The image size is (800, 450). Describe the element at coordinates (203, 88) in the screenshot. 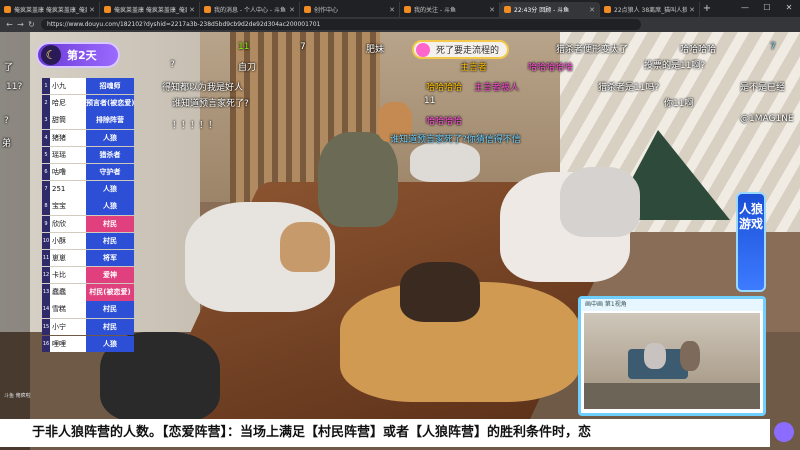

I see `danmaku-comment: 得知都以为我是好人` at that location.